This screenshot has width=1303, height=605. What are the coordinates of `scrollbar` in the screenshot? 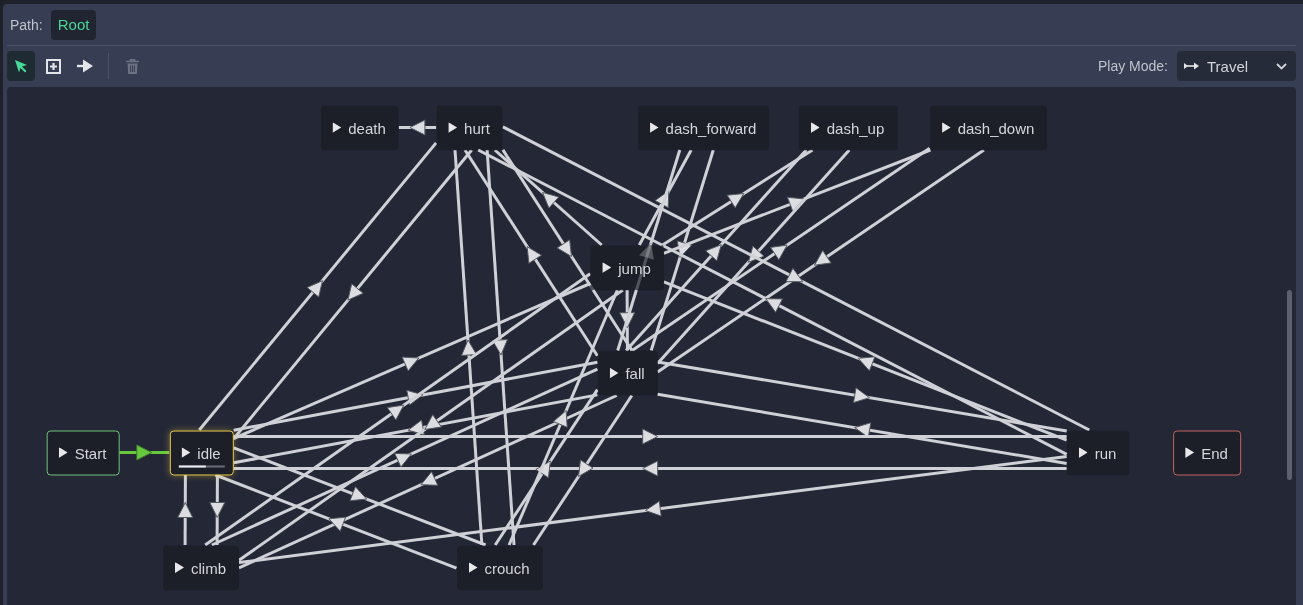 It's located at (1289, 385).